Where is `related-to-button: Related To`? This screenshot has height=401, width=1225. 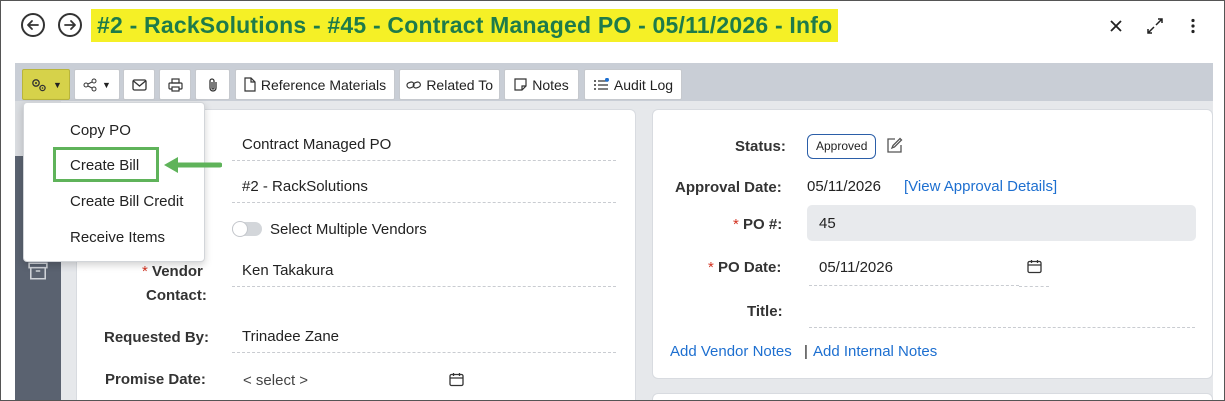
related-to-button: Related To is located at coordinates (449, 84).